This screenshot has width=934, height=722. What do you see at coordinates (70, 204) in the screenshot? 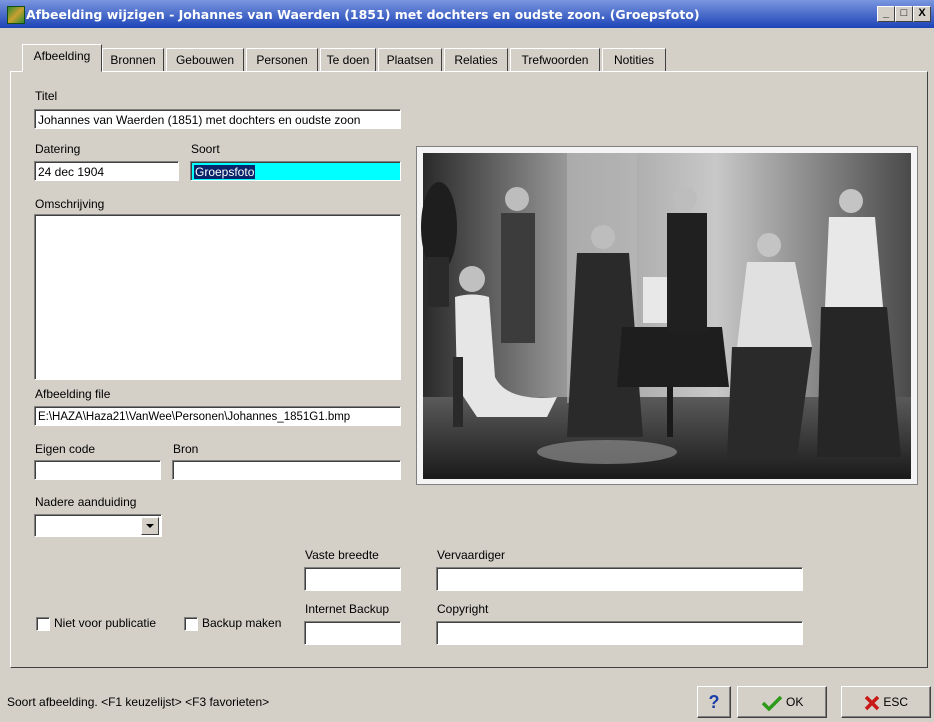
I see `omschrijving-label: Omschrijving` at bounding box center [70, 204].